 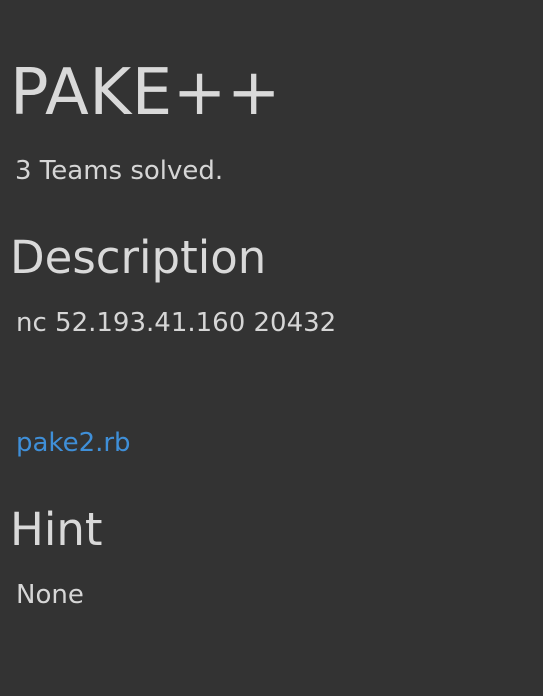 What do you see at coordinates (119, 171) in the screenshot?
I see `solved-count: 3 Teams solved.` at bounding box center [119, 171].